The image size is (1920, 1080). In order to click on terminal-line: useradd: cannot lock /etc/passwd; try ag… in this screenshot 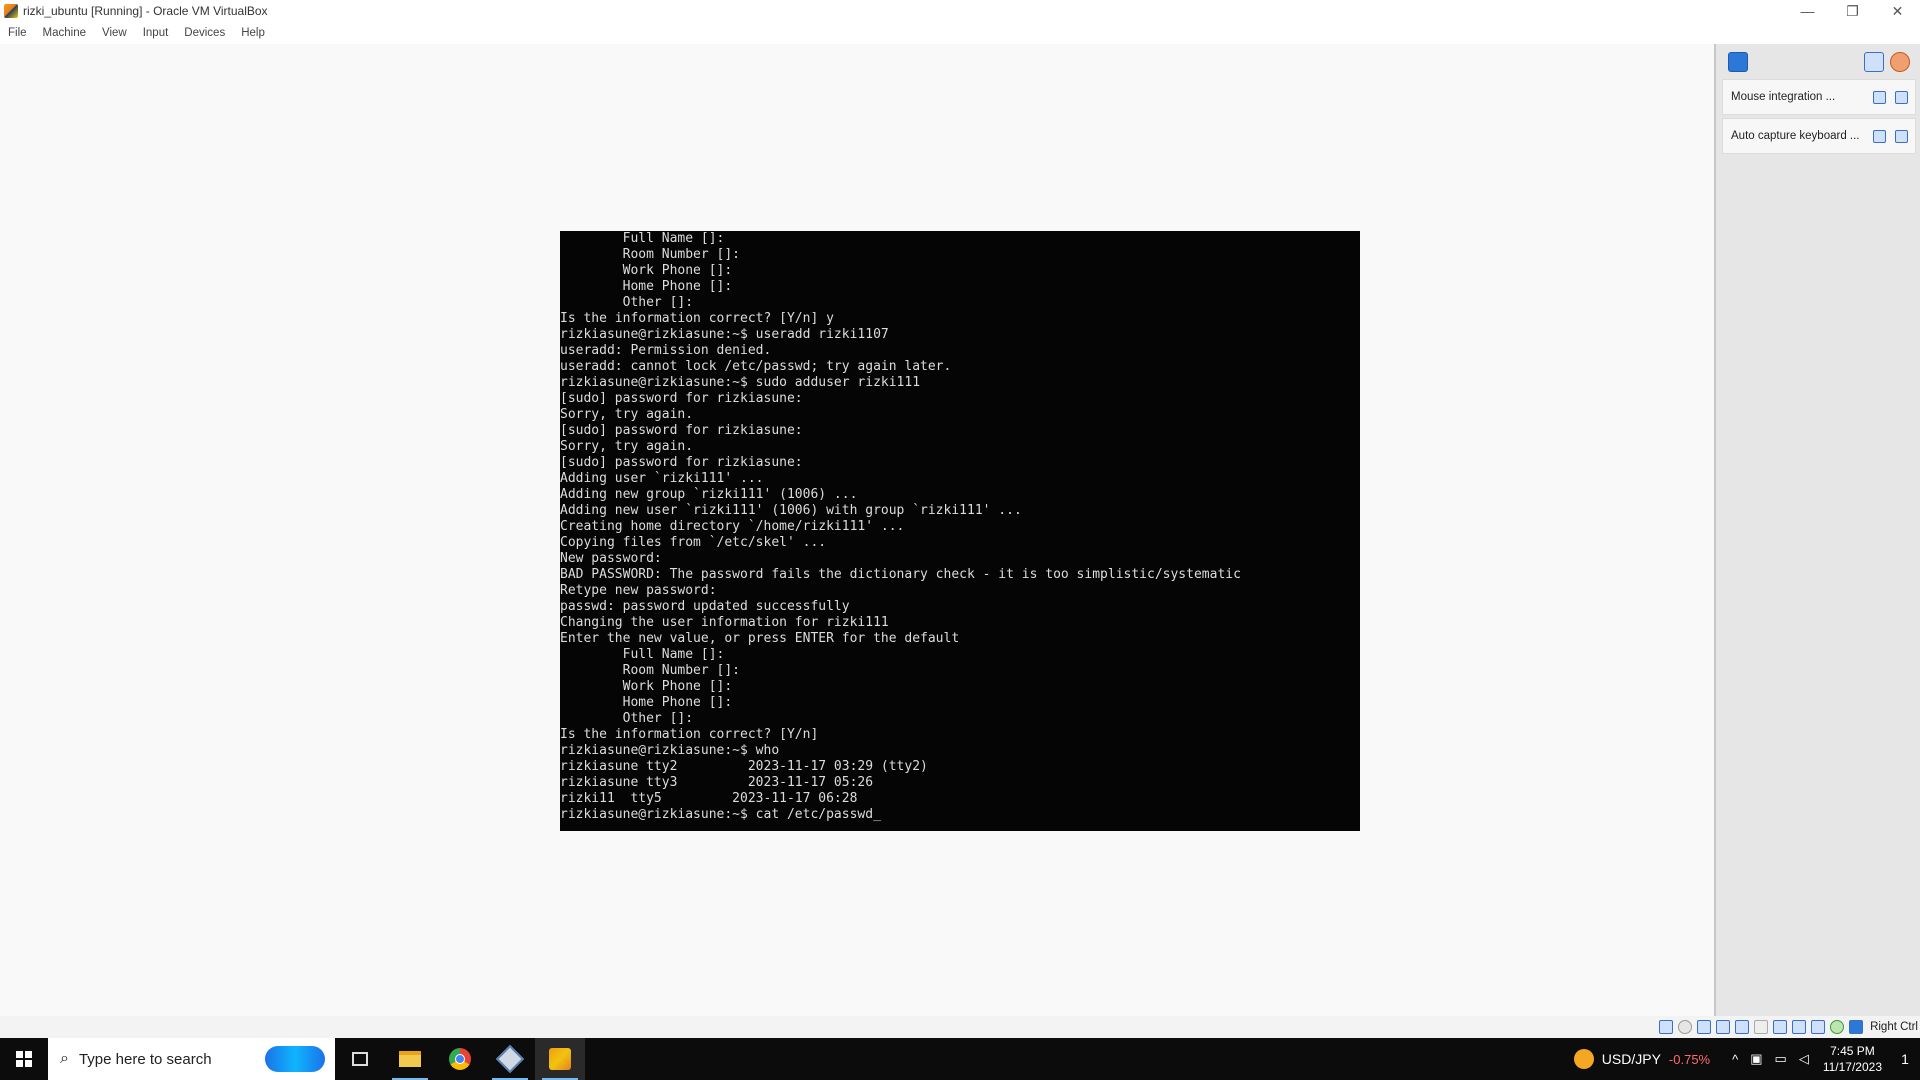, I will do `click(756, 366)`.